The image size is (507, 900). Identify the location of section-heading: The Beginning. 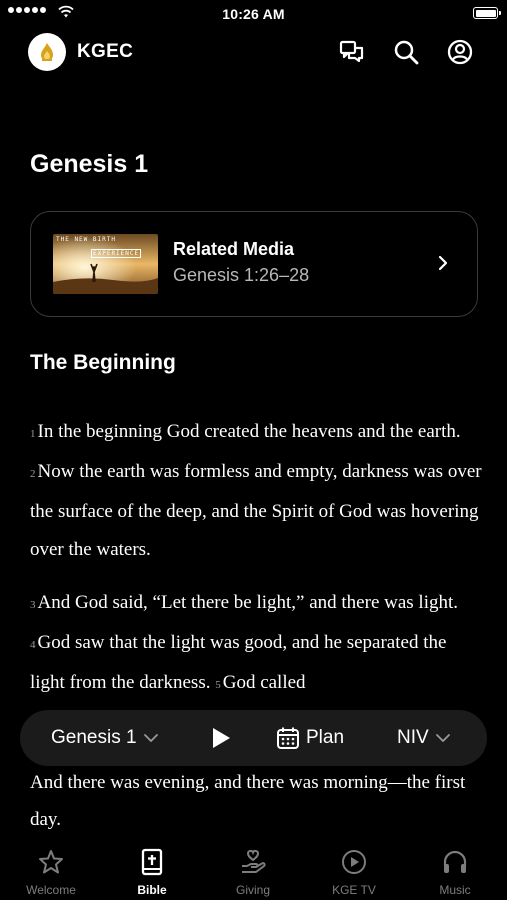
(103, 362).